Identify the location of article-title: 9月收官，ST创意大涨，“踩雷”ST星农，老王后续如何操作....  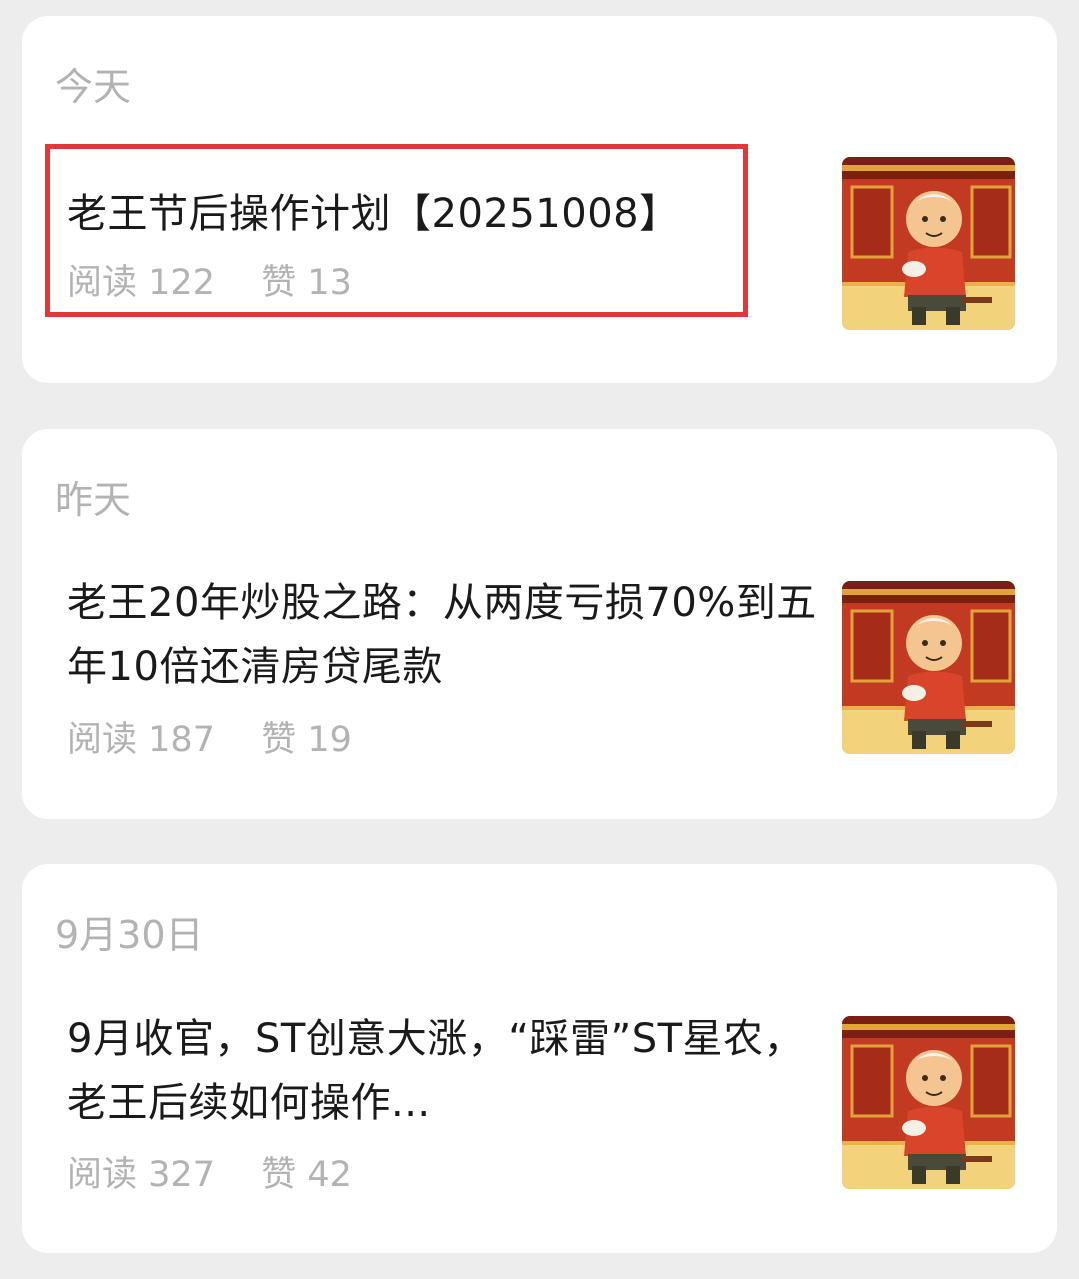
(442, 1071).